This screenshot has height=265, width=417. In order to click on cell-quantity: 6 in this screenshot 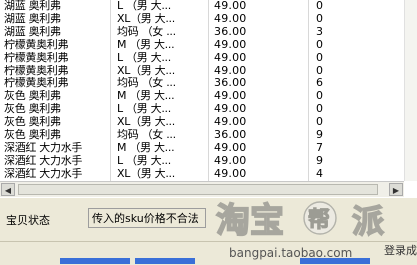, I will do `click(319, 83)`.